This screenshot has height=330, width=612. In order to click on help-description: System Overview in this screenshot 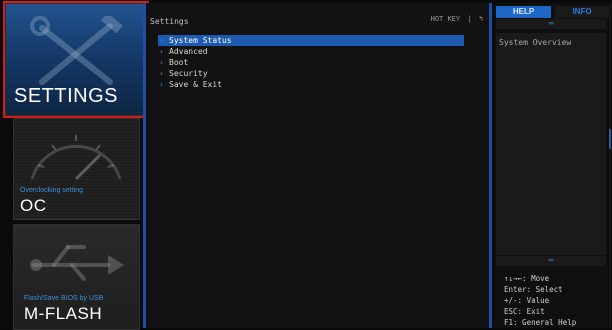, I will do `click(535, 42)`.